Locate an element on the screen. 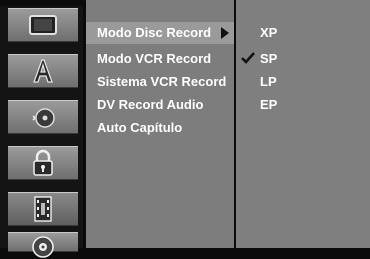  audio-disc-icon is located at coordinates (43, 118).